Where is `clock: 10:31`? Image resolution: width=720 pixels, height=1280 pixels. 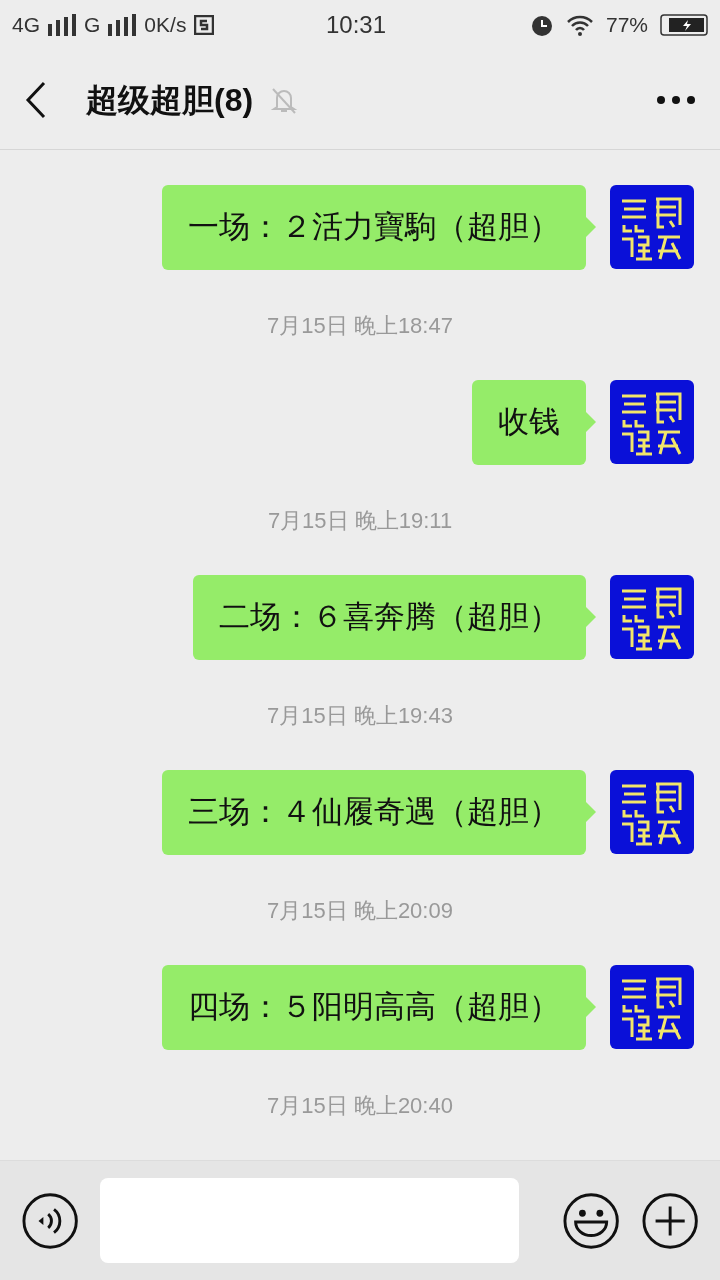
clock: 10:31 is located at coordinates (355, 25).